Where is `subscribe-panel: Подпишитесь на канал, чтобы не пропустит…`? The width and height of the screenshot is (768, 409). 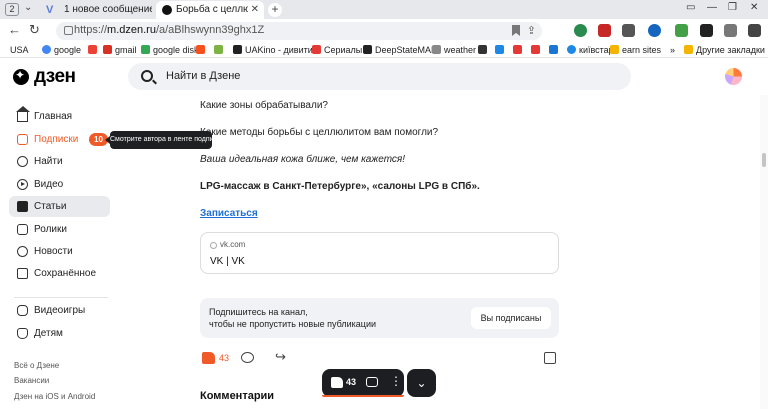 subscribe-panel: Подпишитесь на канал, чтобы не пропустит… is located at coordinates (379, 318).